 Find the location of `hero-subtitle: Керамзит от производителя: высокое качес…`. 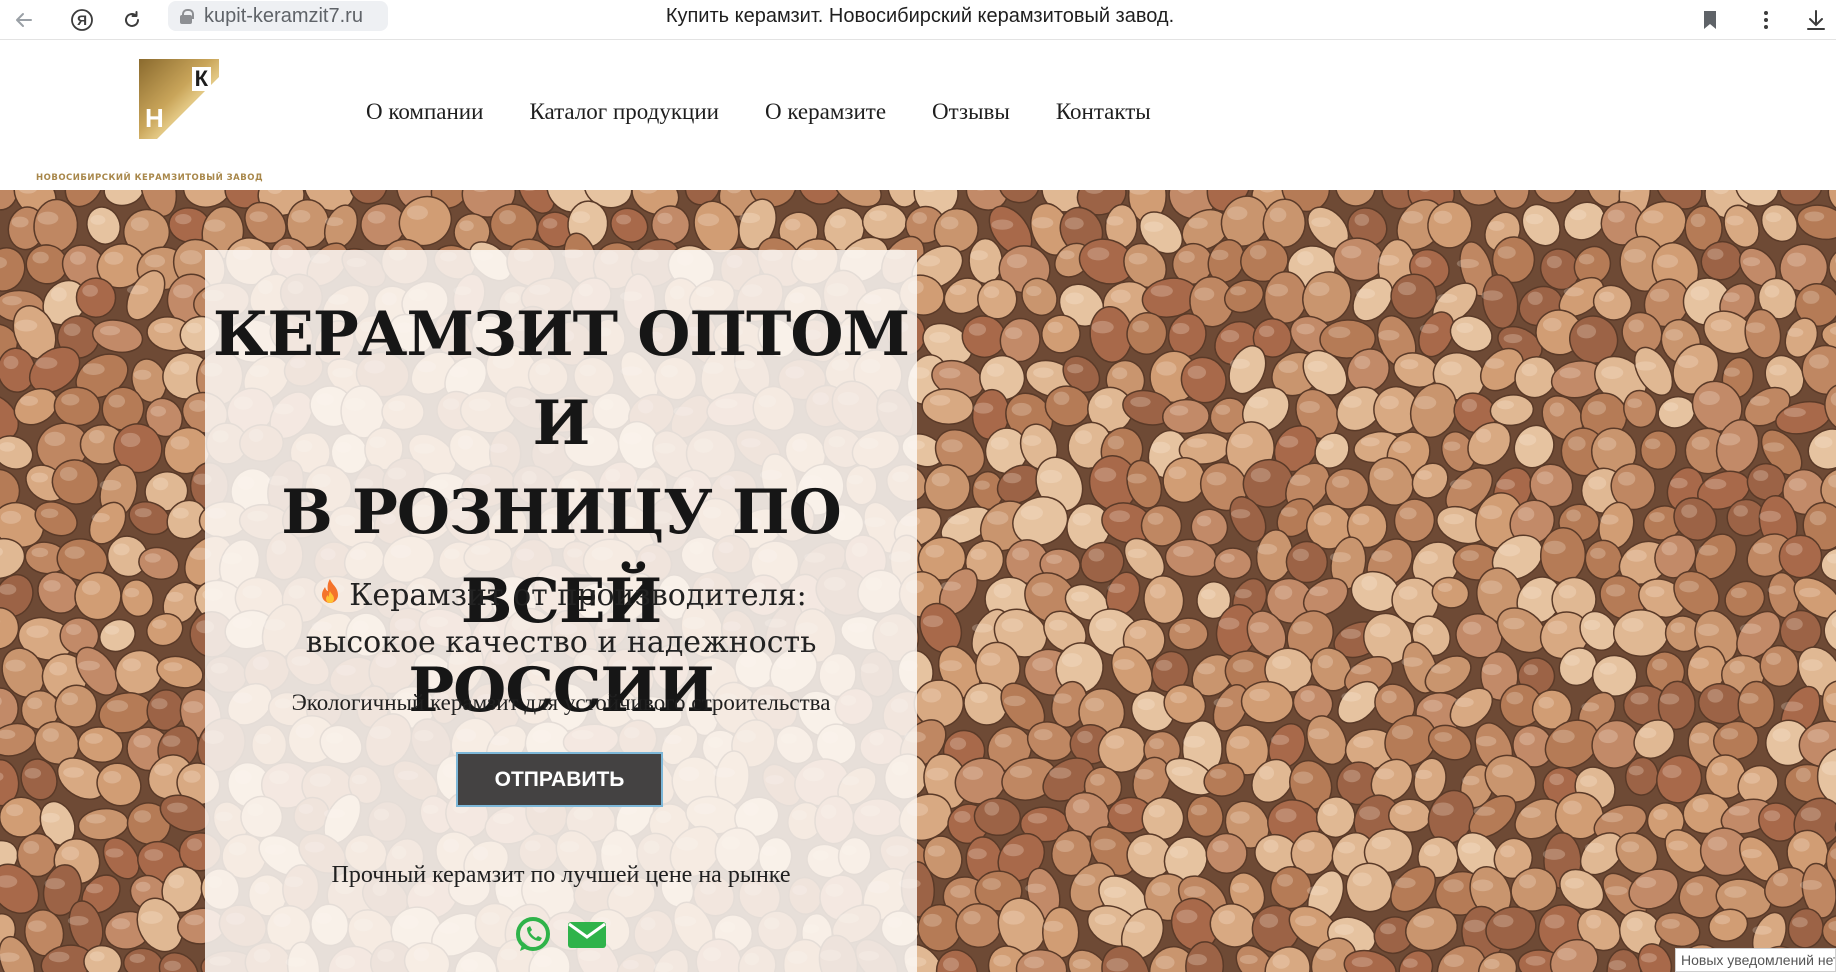

hero-subtitle: Керамзит от производителя: высокое качес… is located at coordinates (561, 619).